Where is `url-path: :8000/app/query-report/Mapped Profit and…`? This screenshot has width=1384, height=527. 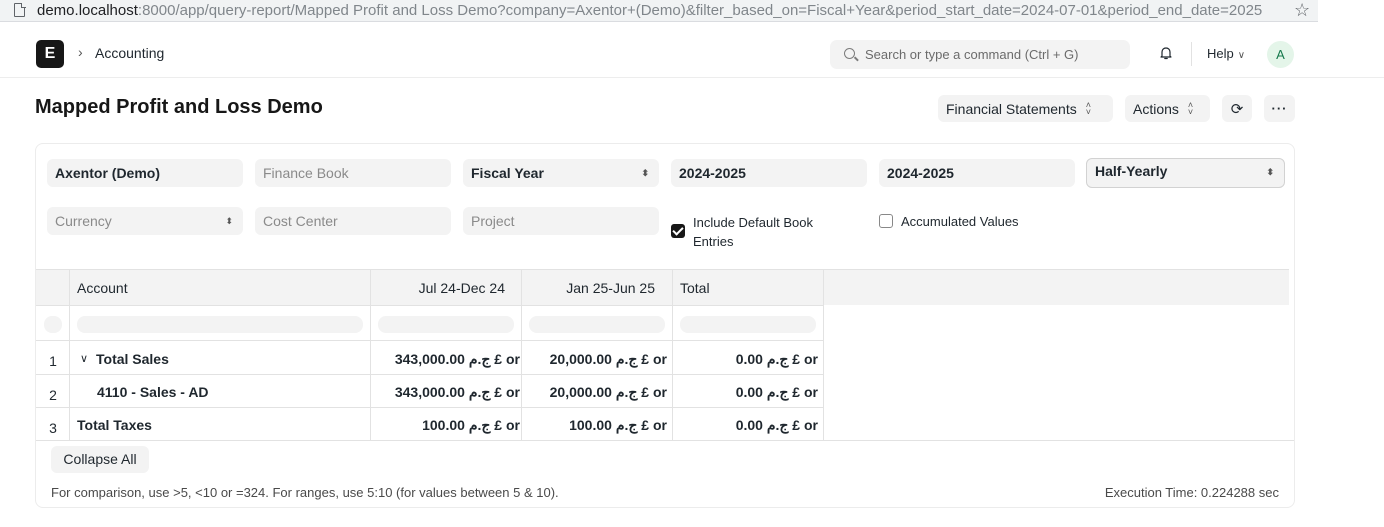
url-path: :8000/app/query-report/Mapped Profit and… is located at coordinates (700, 10).